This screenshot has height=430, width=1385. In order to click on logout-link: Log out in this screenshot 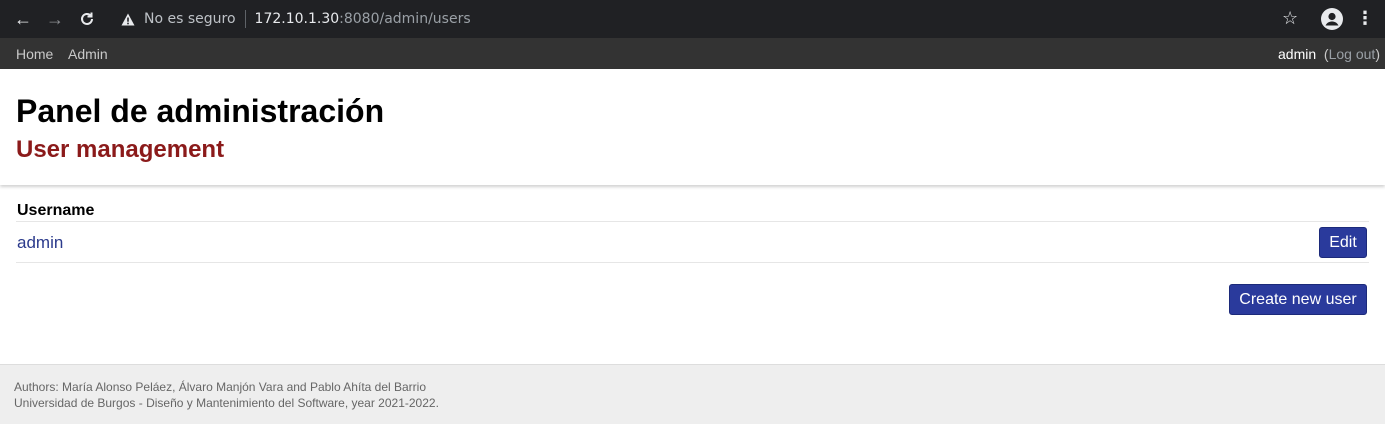, I will do `click(1352, 54)`.